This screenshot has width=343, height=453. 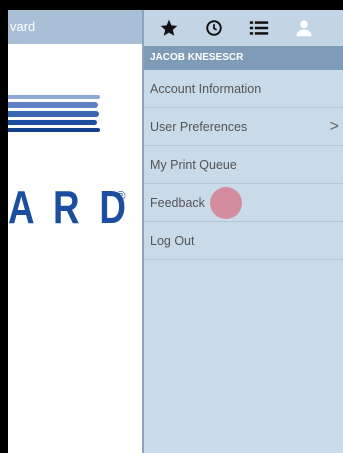 I want to click on logo-registered-mark: ®, so click(x=121, y=195).